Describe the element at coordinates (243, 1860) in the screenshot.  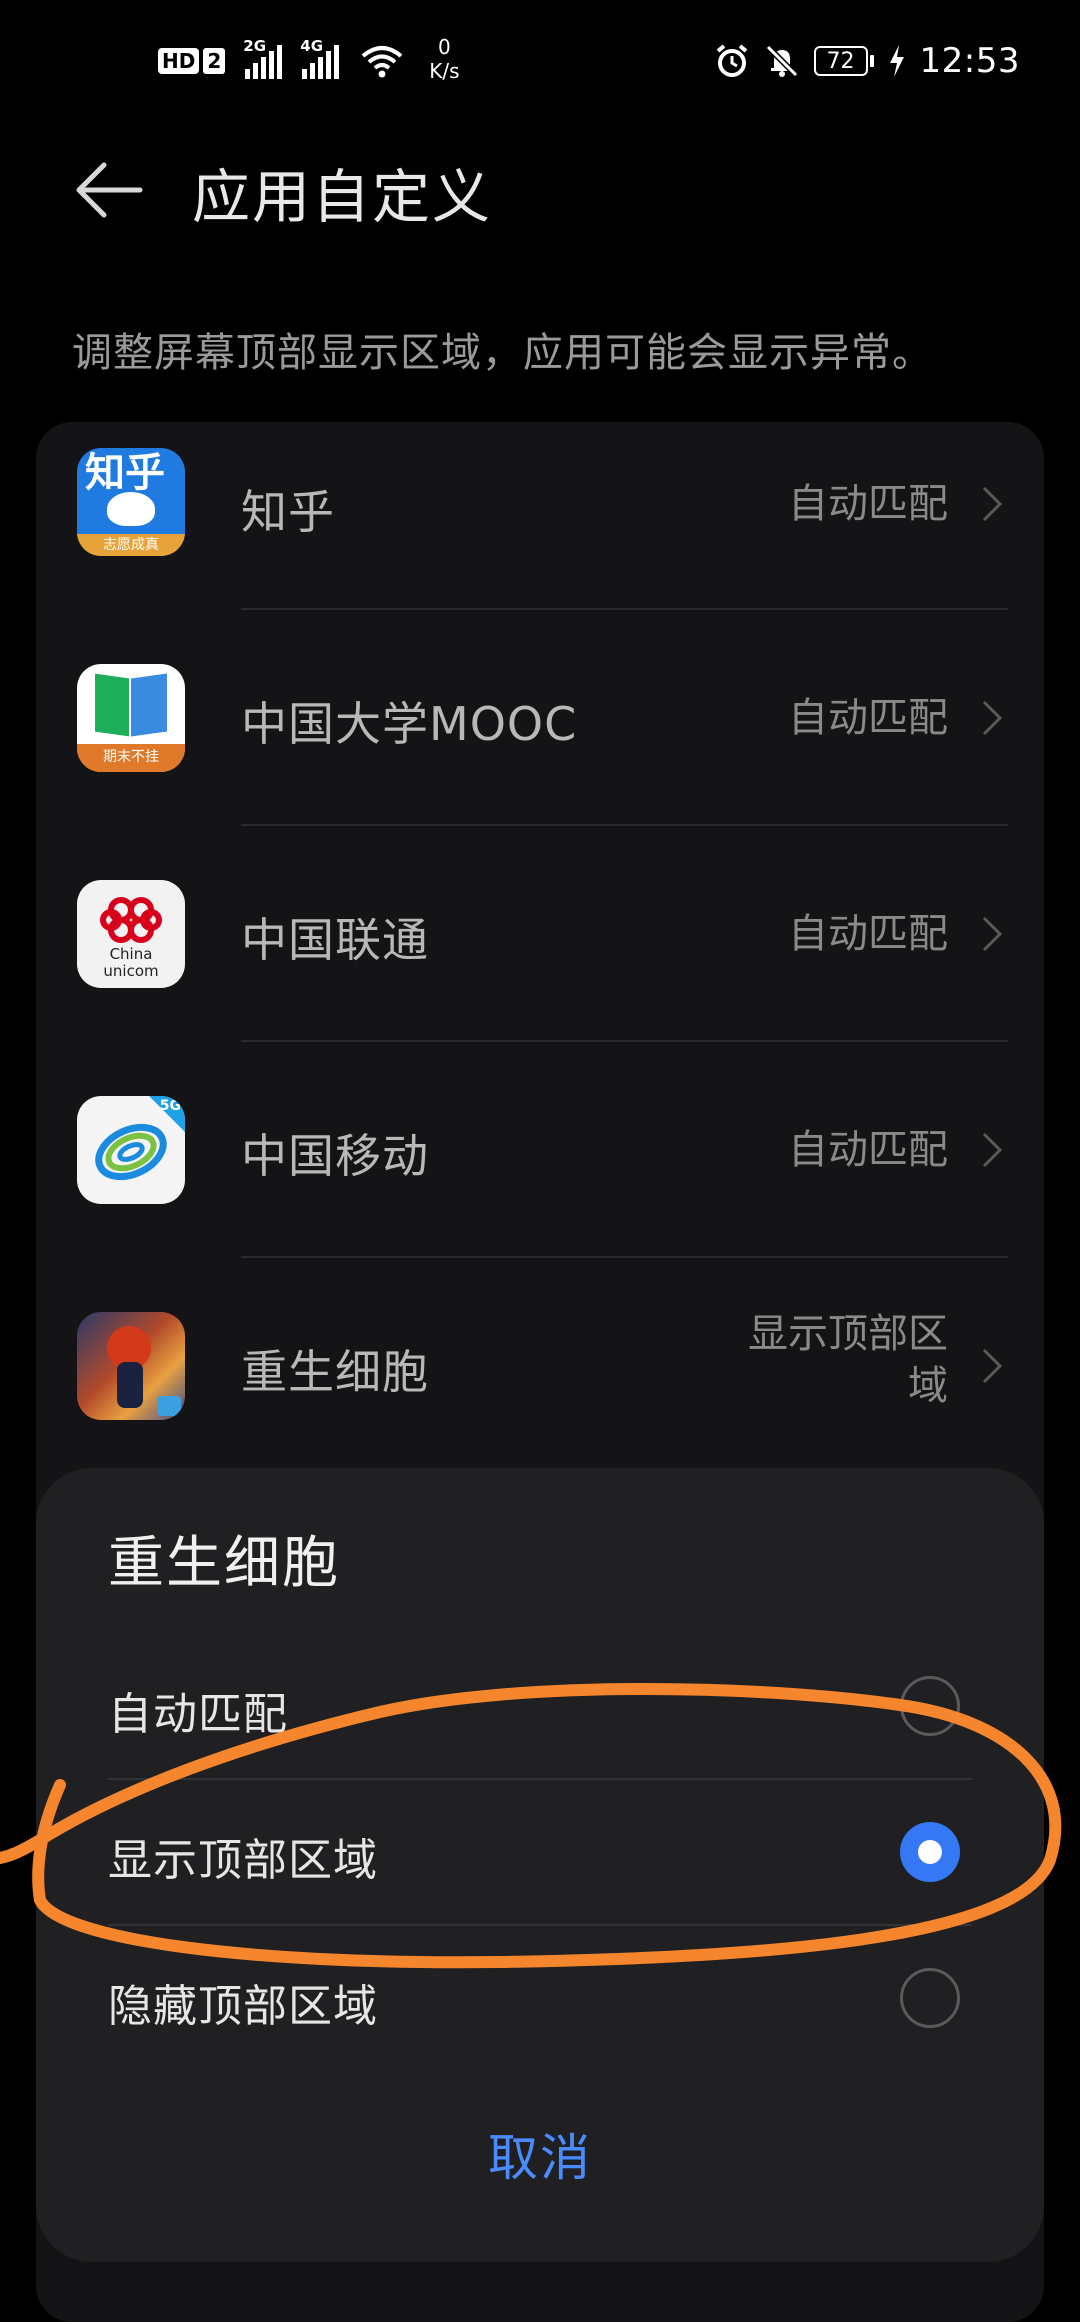
I see `option-label: 显示顶部区域` at that location.